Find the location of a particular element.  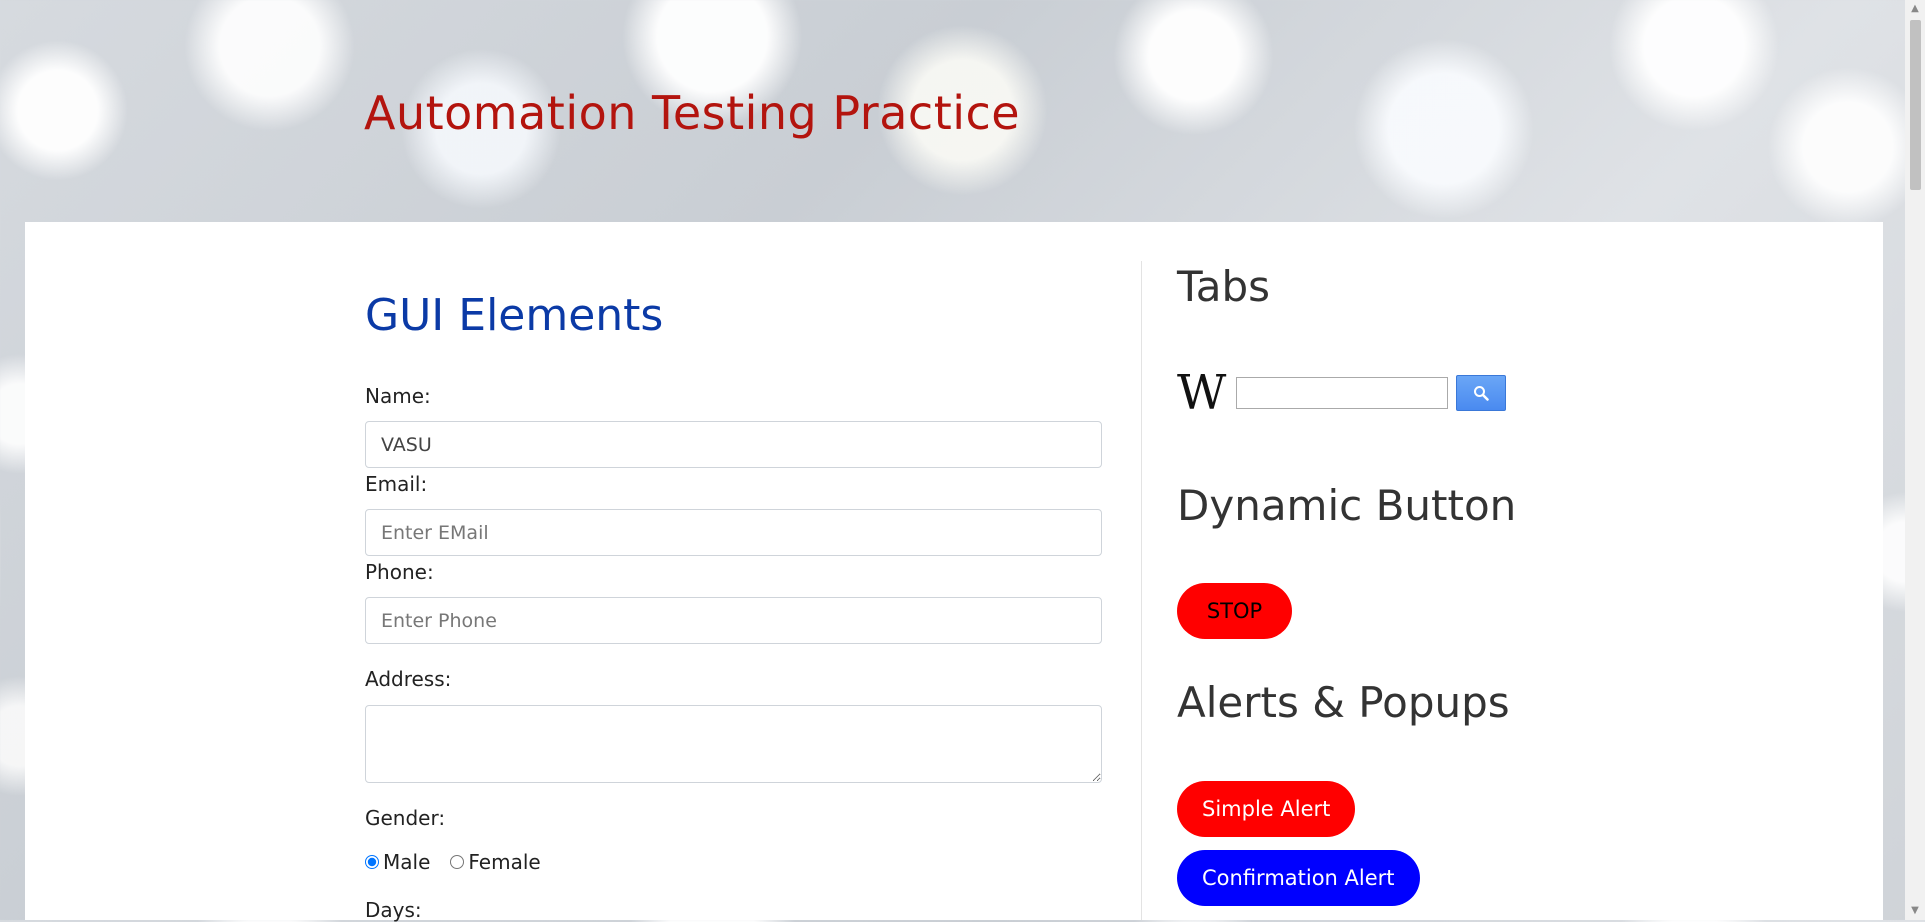

stop-button: STOP is located at coordinates (1234, 611).